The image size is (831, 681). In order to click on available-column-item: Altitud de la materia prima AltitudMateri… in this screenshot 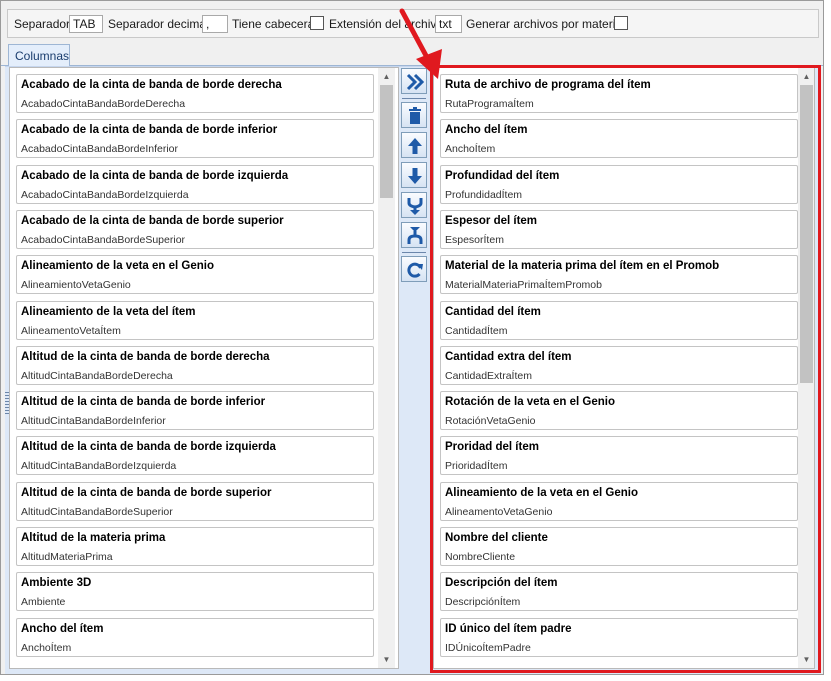, I will do `click(195, 546)`.